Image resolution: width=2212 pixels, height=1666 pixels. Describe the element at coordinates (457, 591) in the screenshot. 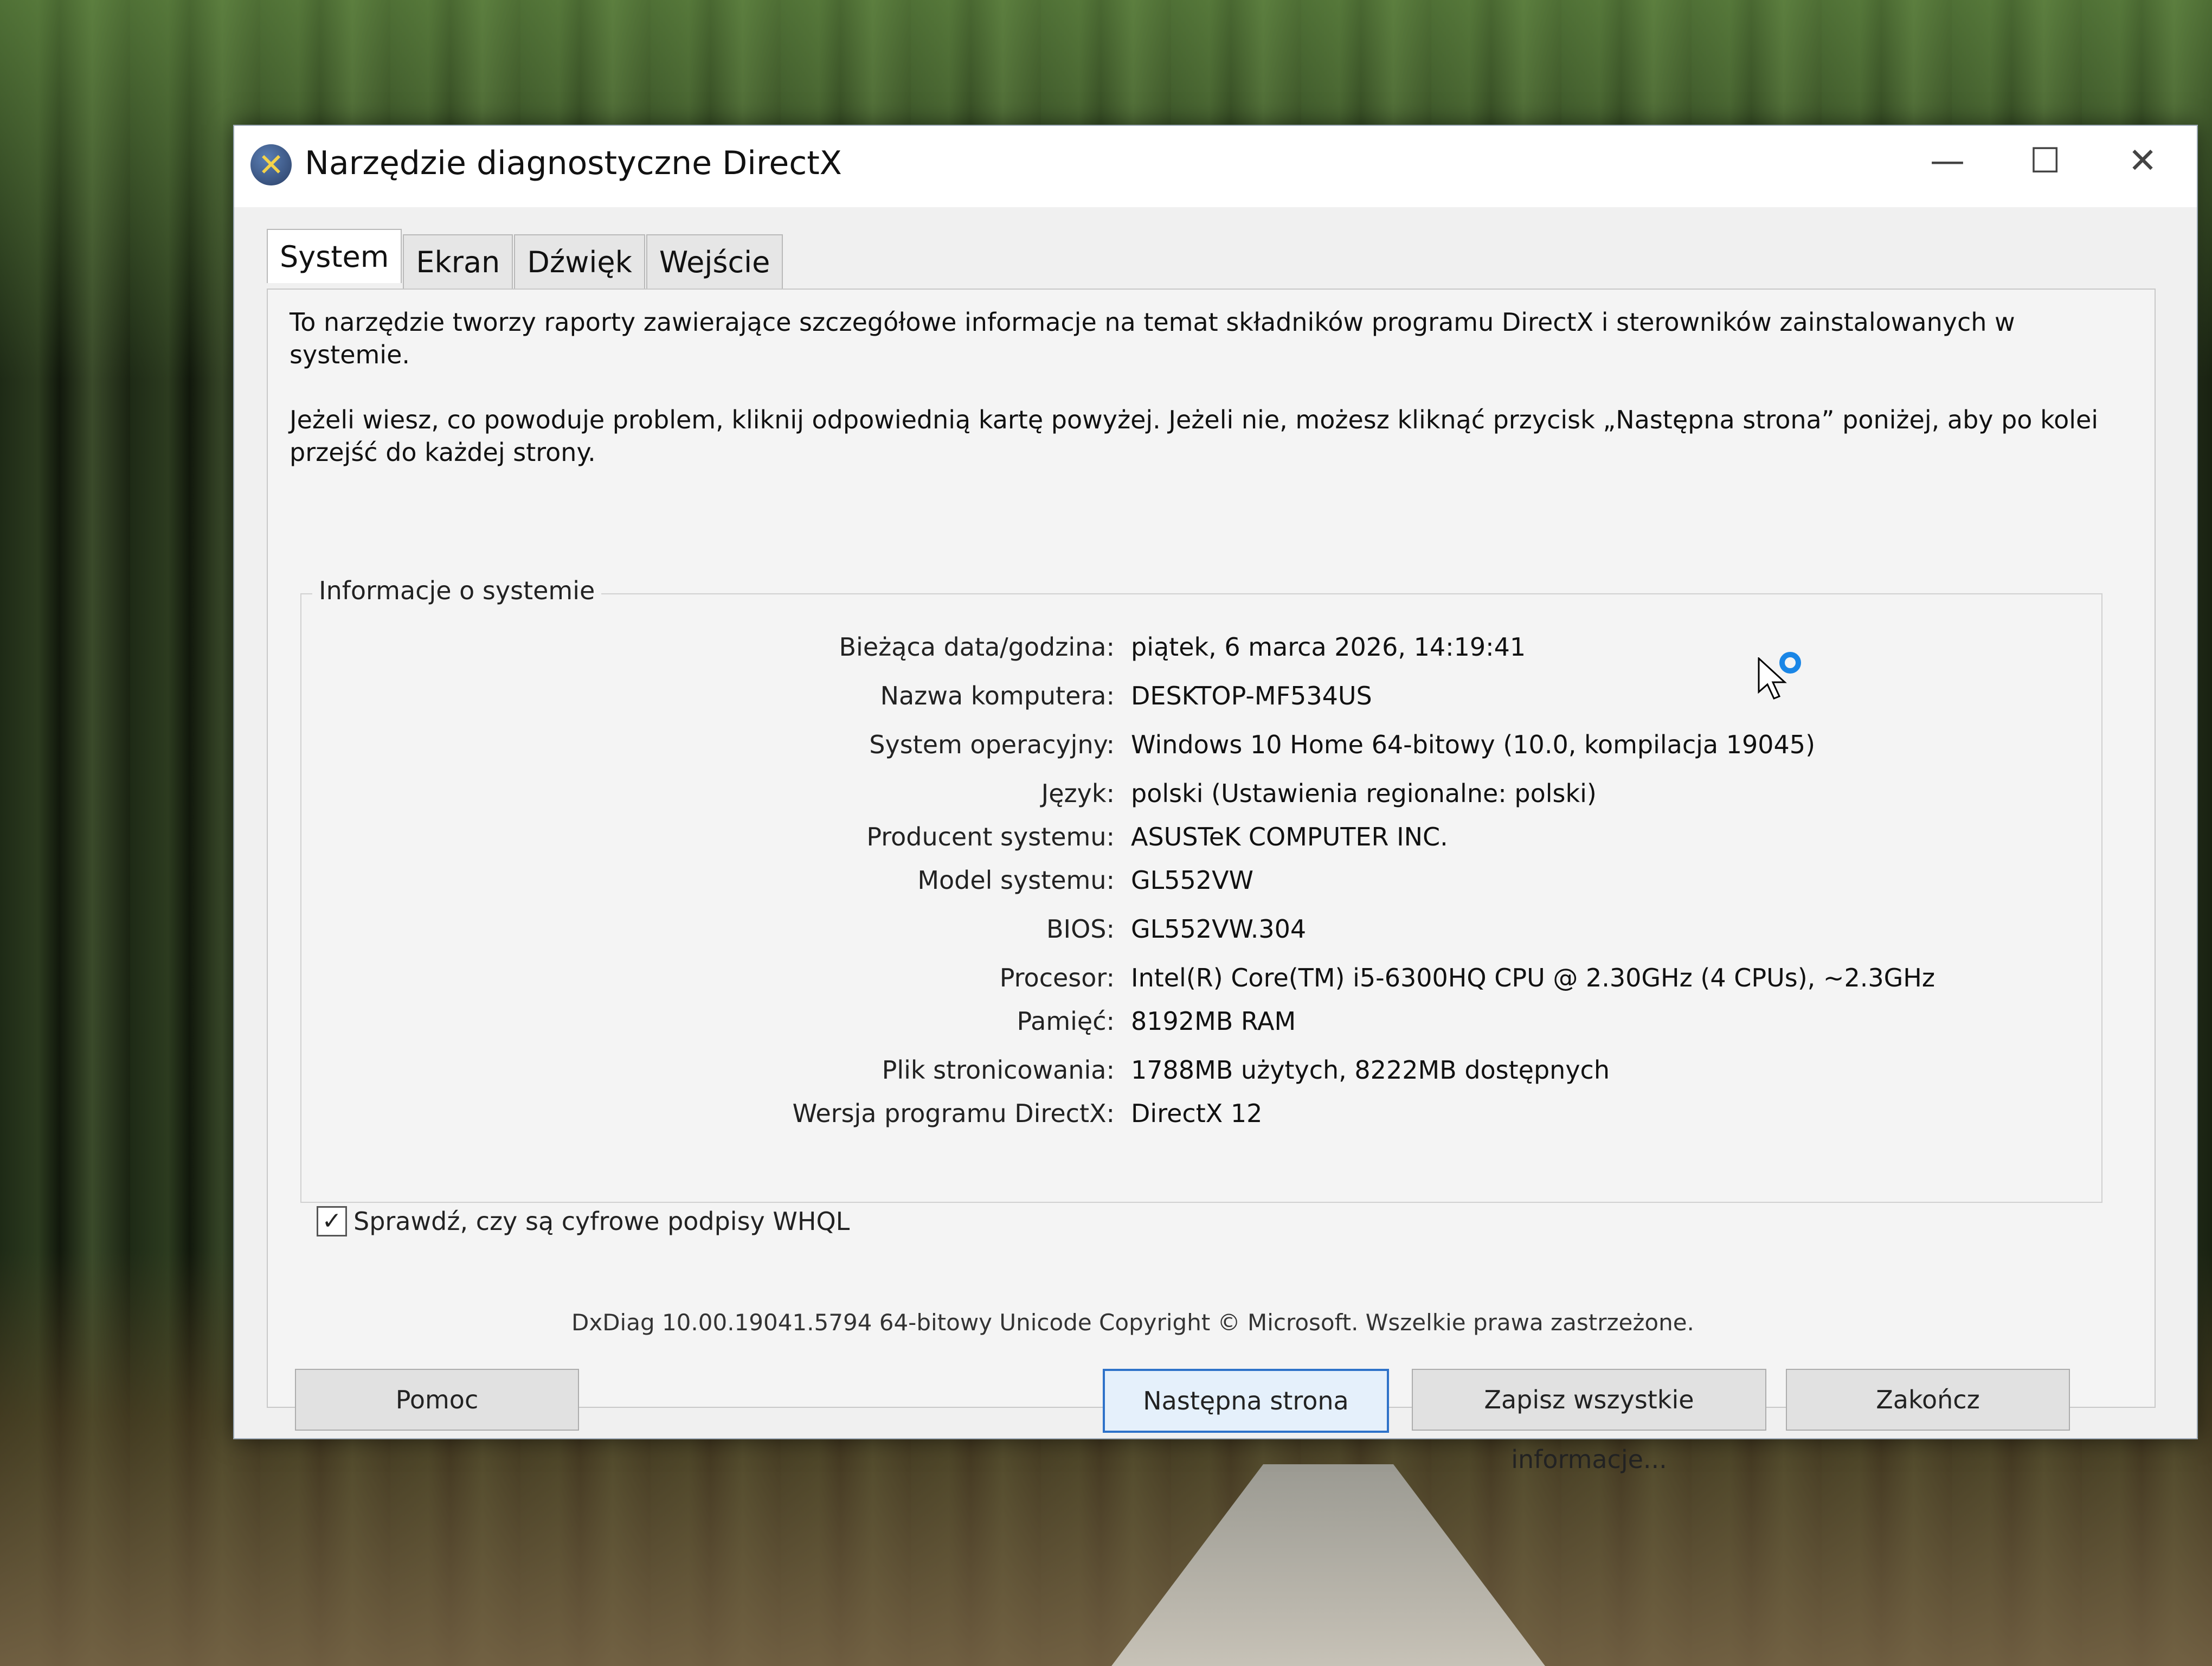

I see `system-info-group-label: Informacje o systemie` at that location.